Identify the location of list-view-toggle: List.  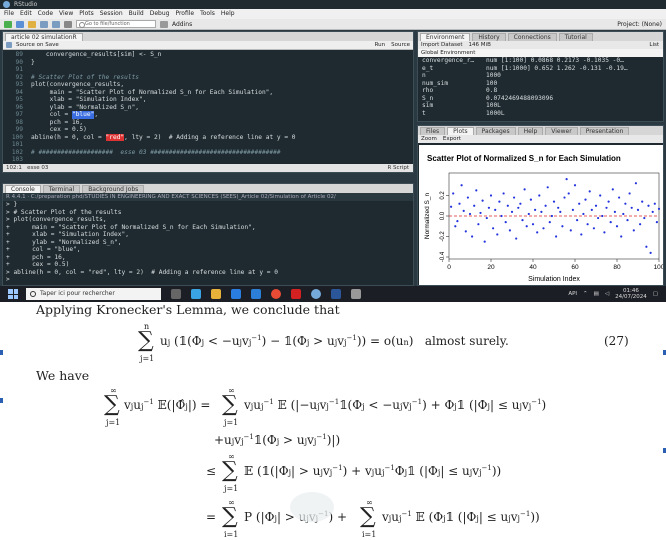
(654, 45).